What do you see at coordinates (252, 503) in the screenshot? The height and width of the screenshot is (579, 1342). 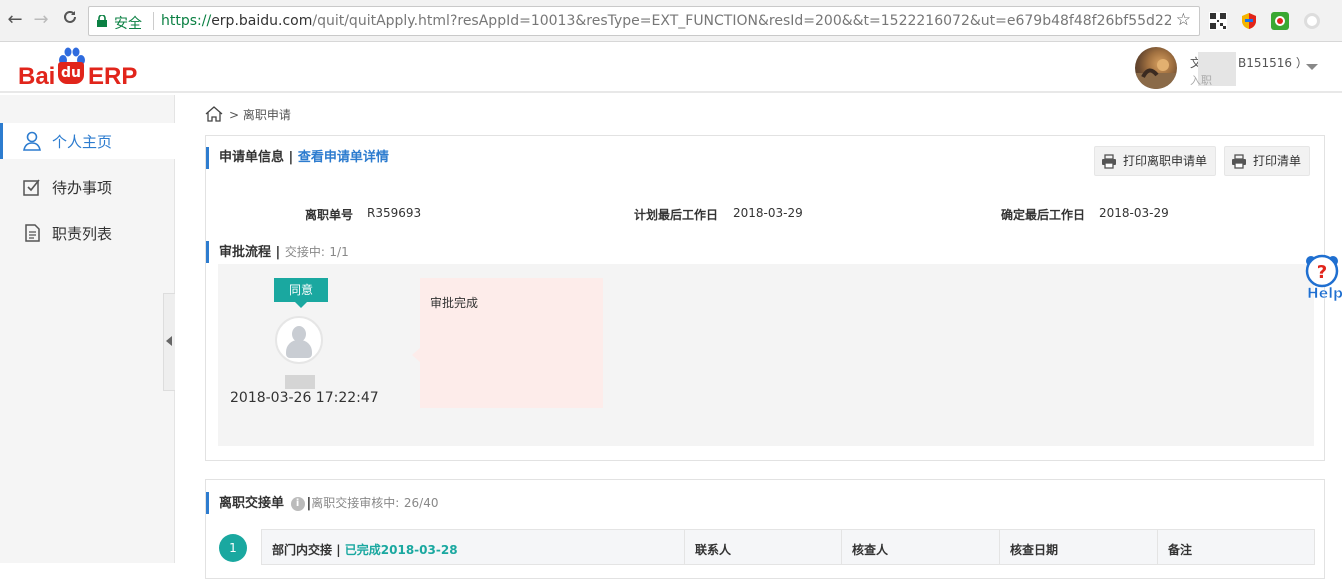 I see `handover-title: 离职交接单` at bounding box center [252, 503].